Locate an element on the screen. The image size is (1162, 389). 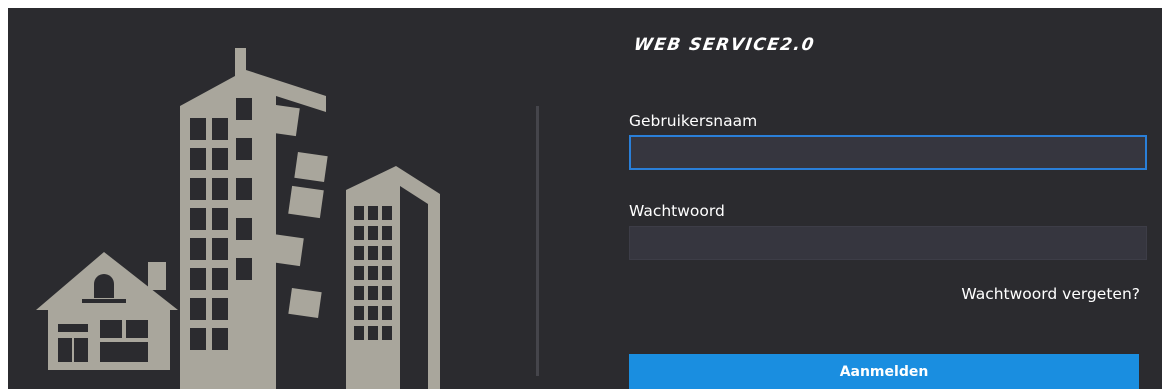
login-button: Aanmelden is located at coordinates (884, 371).